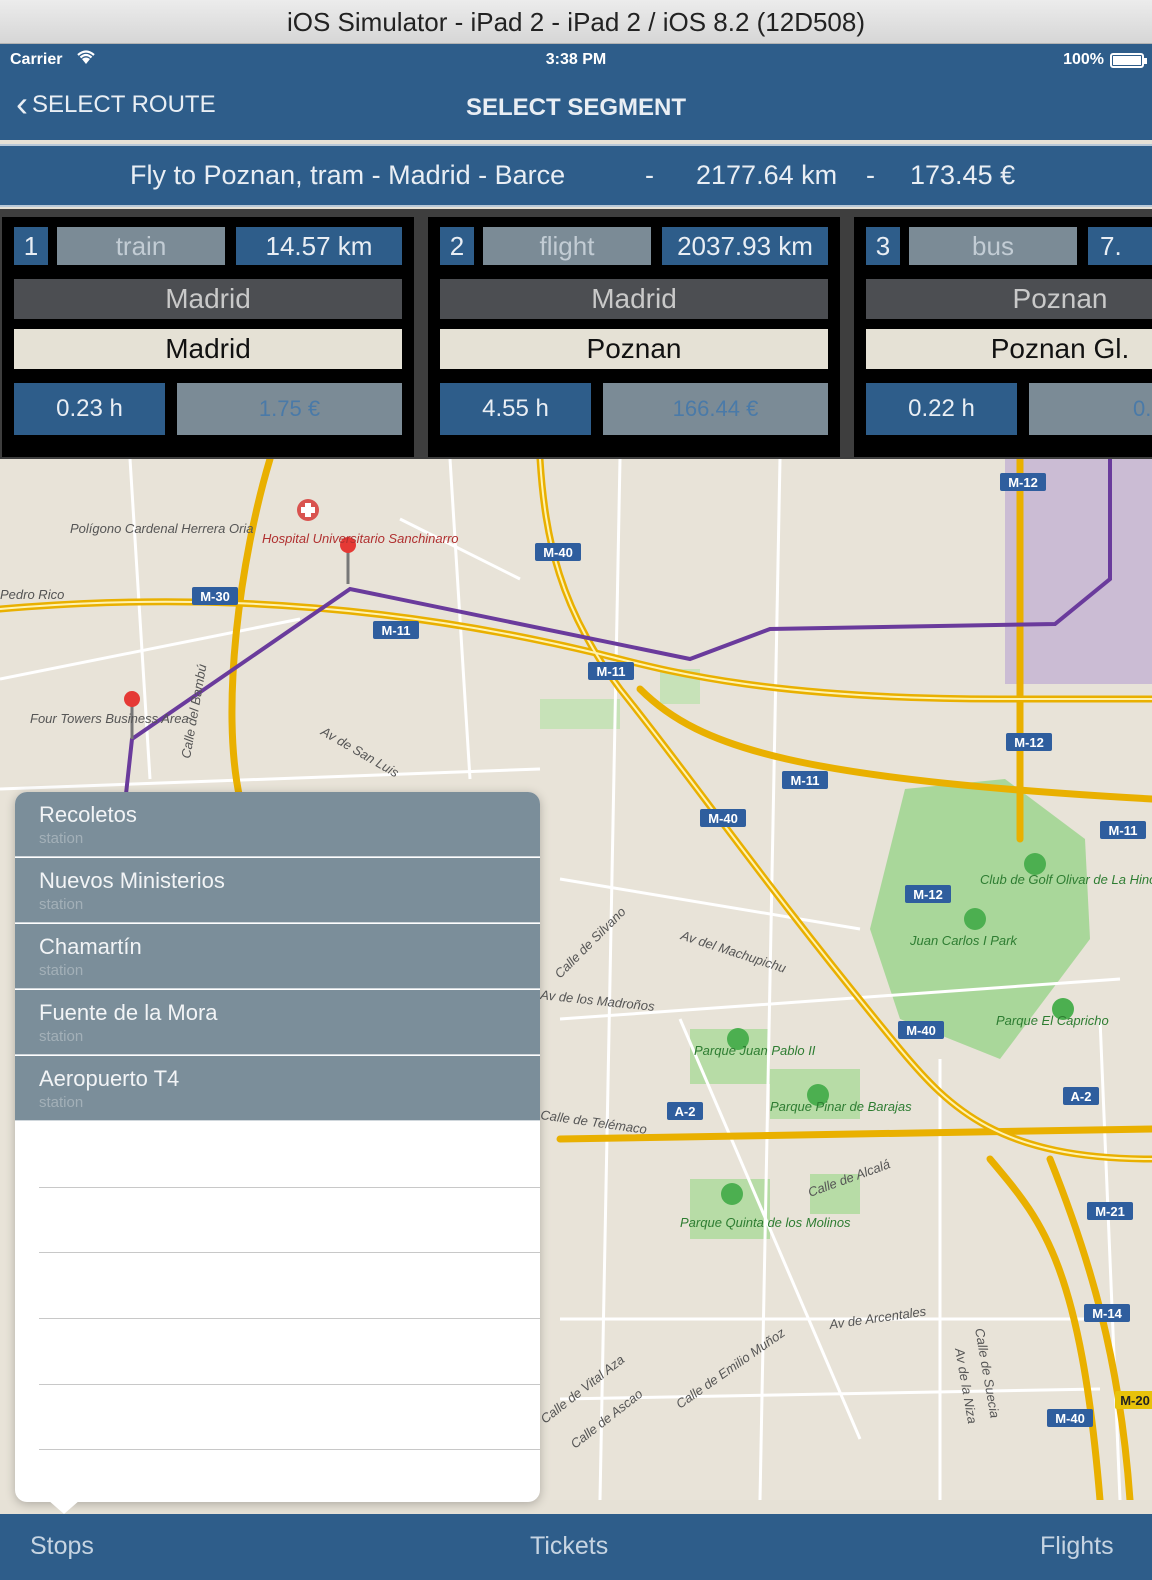 The height and width of the screenshot is (1580, 1152). What do you see at coordinates (883, 246) in the screenshot?
I see `segment-index: 3` at bounding box center [883, 246].